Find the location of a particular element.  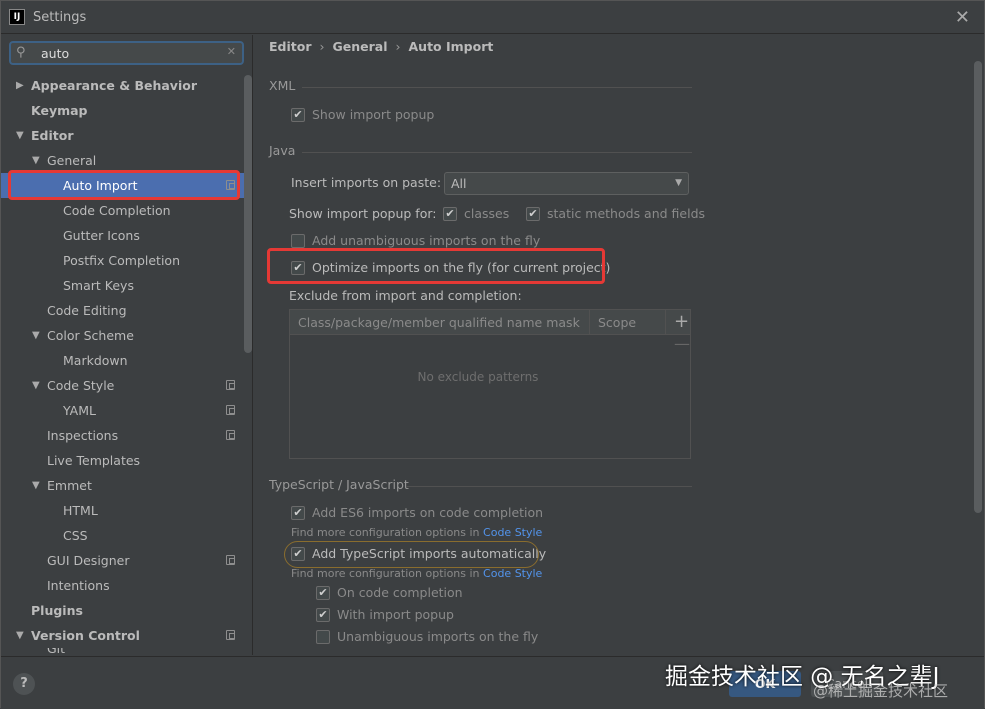

checkbox-label: Add unambiguous imports on the fly is located at coordinates (426, 240).